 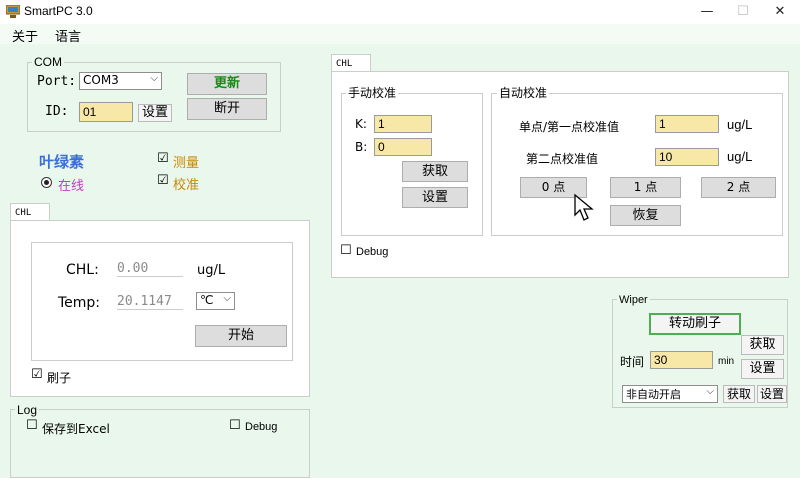 What do you see at coordinates (120, 81) in the screenshot?
I see `port-select: COM3 ⌵` at bounding box center [120, 81].